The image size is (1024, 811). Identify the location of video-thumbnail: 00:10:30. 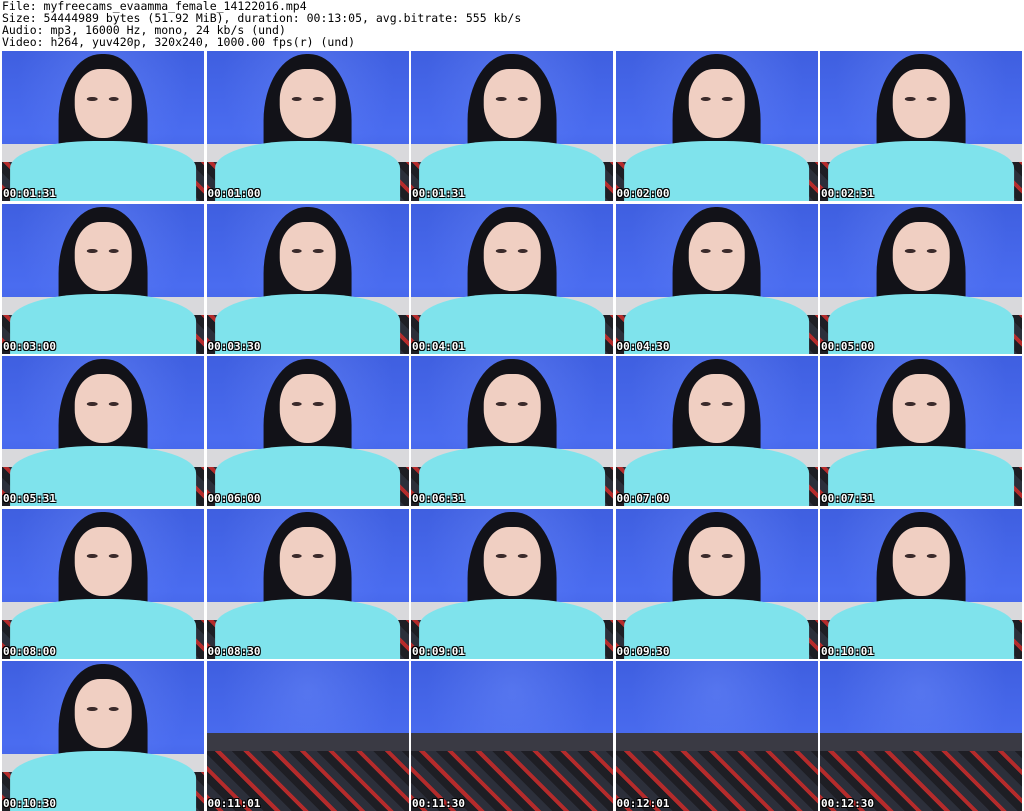
(103, 736).